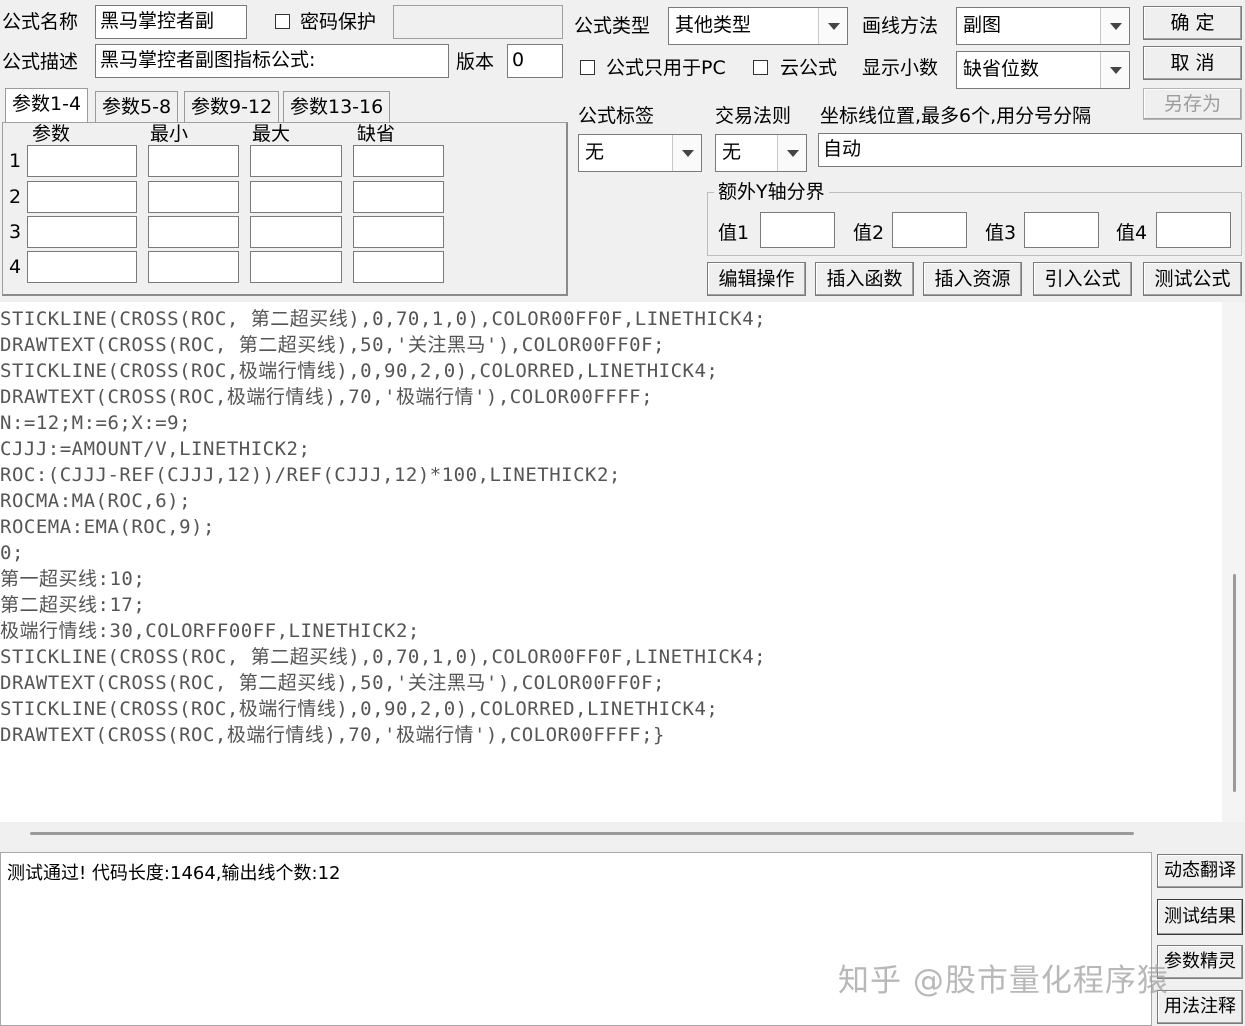 The width and height of the screenshot is (1245, 1026). I want to click on test-status-text: 测试通过! 代码长度:1464,输出线个数:12, so click(174, 873).